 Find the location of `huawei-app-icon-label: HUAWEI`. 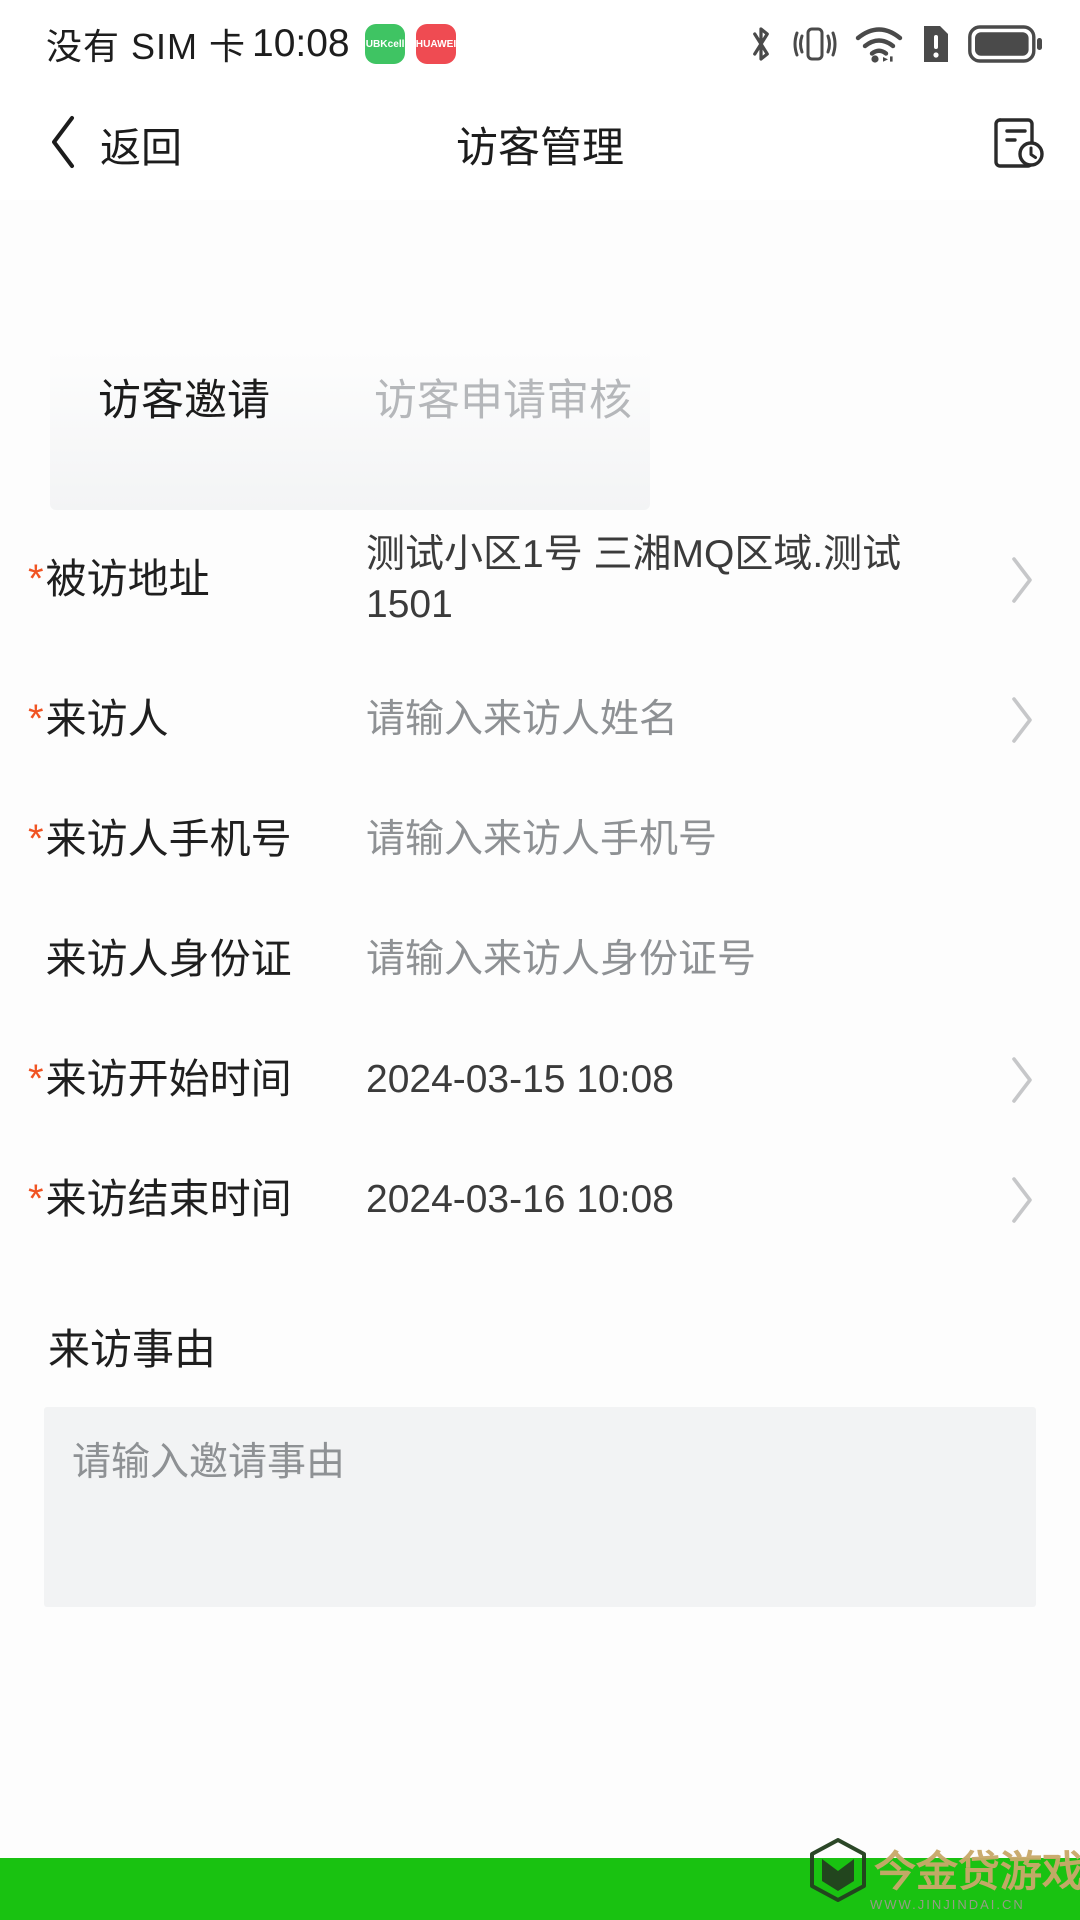

huawei-app-icon-label: HUAWEI is located at coordinates (435, 44).